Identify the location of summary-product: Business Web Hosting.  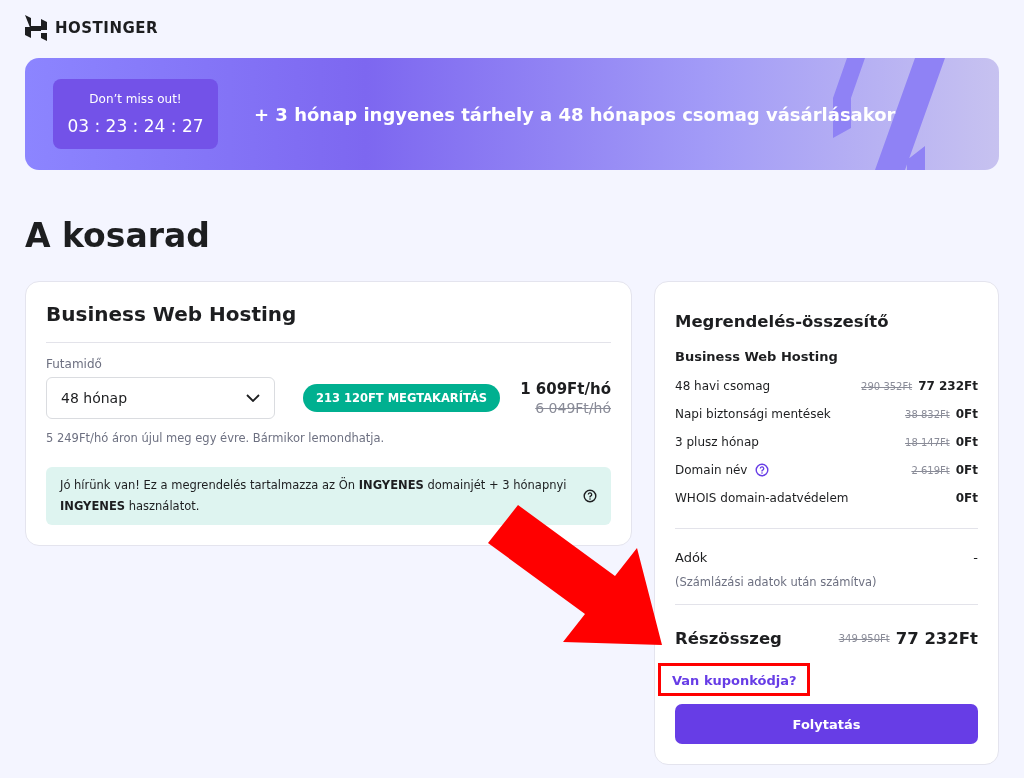
(757, 356).